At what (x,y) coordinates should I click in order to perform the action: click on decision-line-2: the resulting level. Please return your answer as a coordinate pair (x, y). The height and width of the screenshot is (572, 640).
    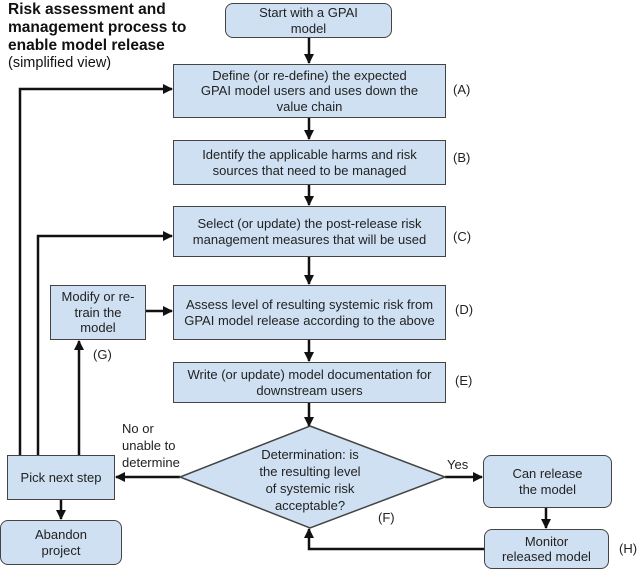
    Looking at the image, I should click on (310, 471).